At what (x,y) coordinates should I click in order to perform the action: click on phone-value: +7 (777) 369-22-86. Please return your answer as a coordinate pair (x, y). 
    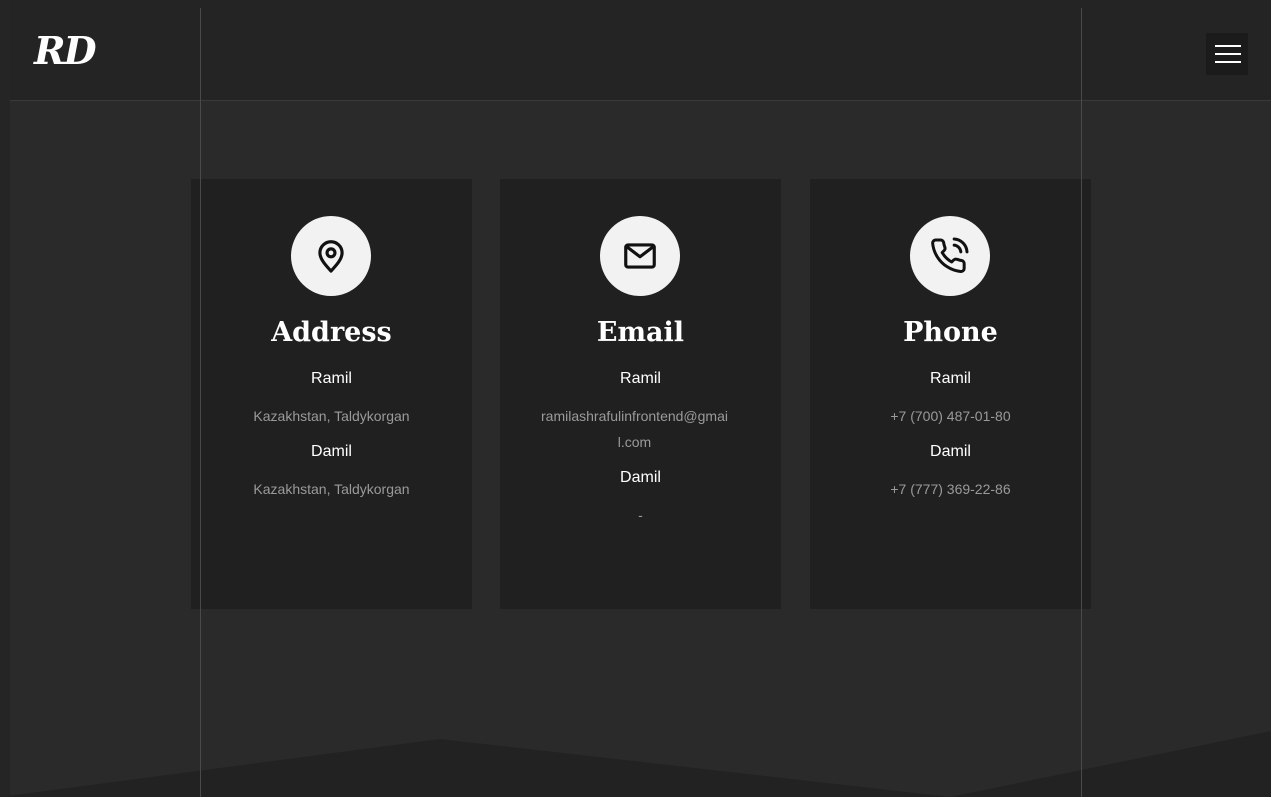
    Looking at the image, I should click on (950, 489).